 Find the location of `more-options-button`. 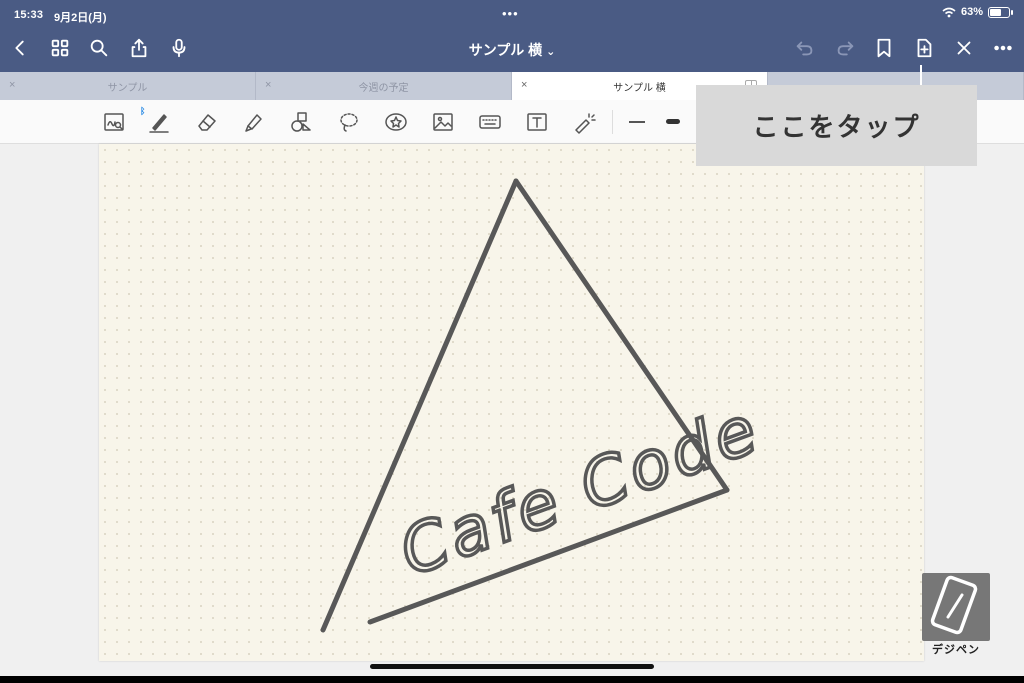

more-options-button is located at coordinates (1003, 48).